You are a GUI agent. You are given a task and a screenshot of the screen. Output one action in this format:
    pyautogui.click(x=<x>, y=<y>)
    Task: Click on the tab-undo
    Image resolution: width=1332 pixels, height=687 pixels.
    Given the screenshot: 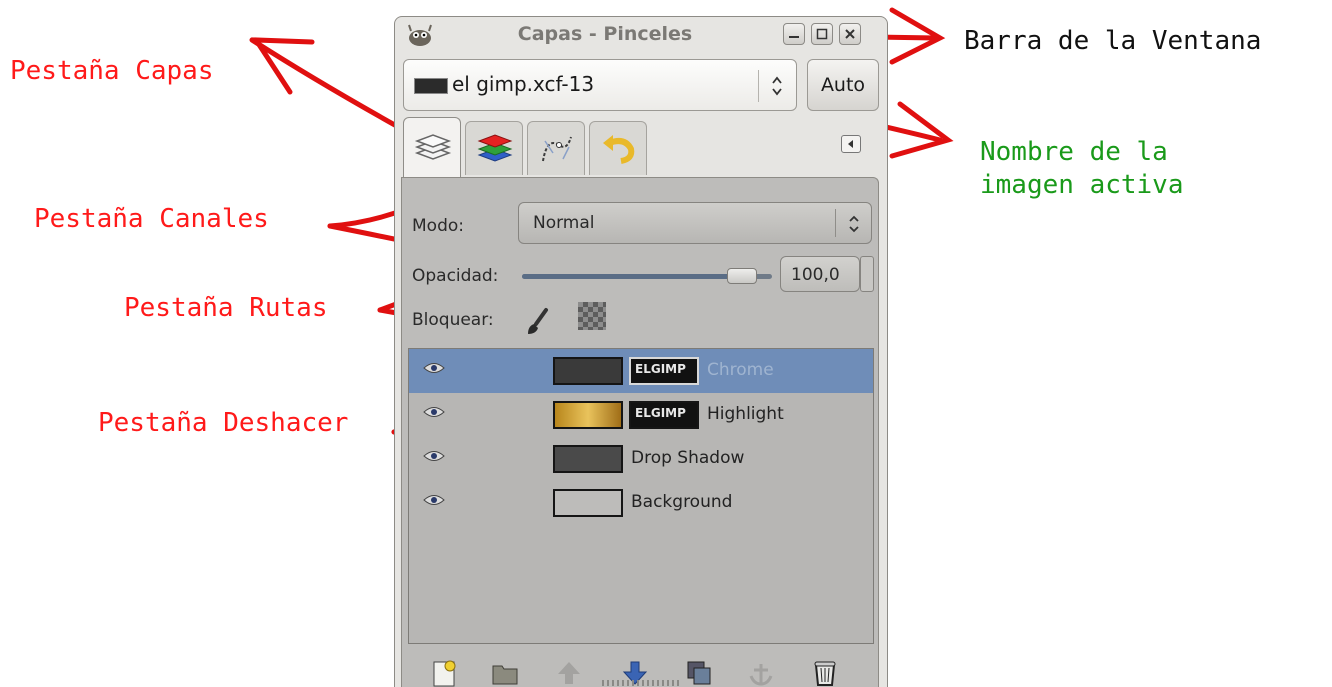 What is the action you would take?
    pyautogui.click(x=618, y=148)
    